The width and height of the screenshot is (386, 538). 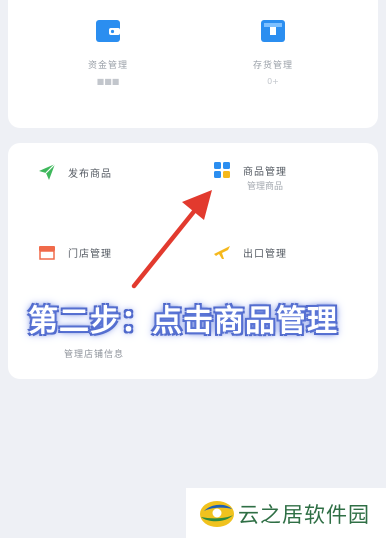 I want to click on export-management-label: 出口管理, so click(x=265, y=254).